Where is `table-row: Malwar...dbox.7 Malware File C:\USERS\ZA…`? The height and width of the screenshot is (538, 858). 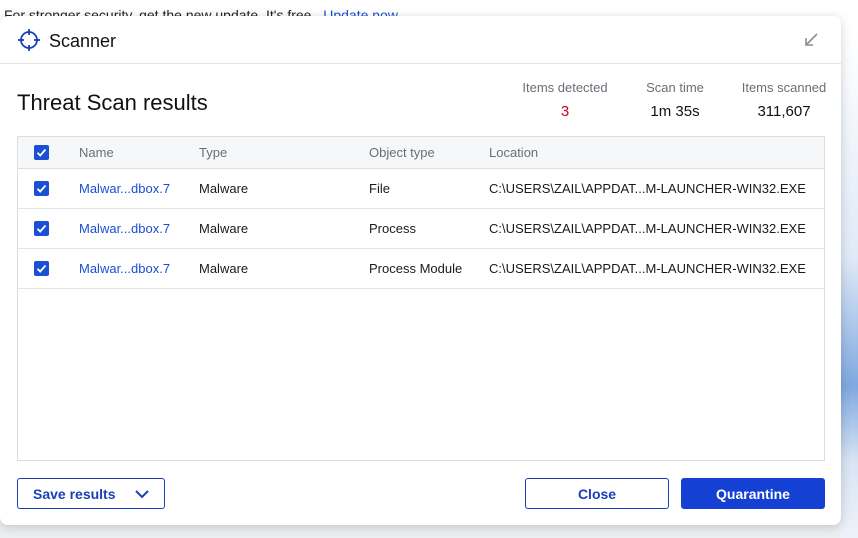
table-row: Malwar...dbox.7 Malware File C:\USERS\ZA… is located at coordinates (421, 189).